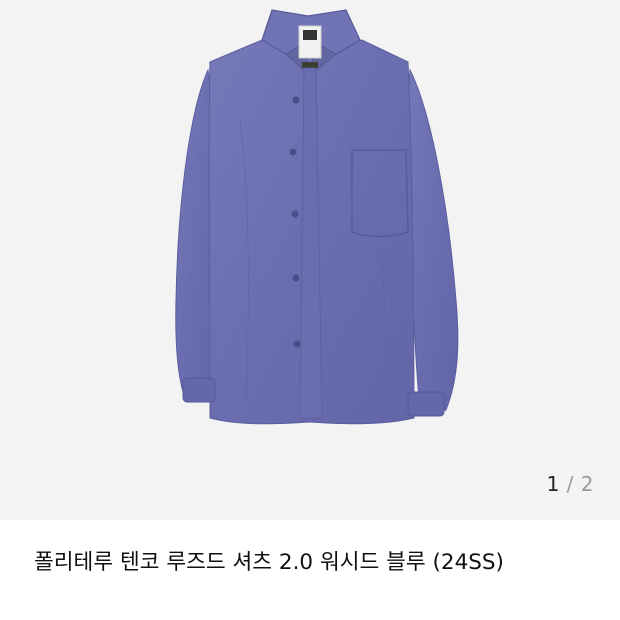  Describe the element at coordinates (553, 484) in the screenshot. I see `current-page: 1` at that location.